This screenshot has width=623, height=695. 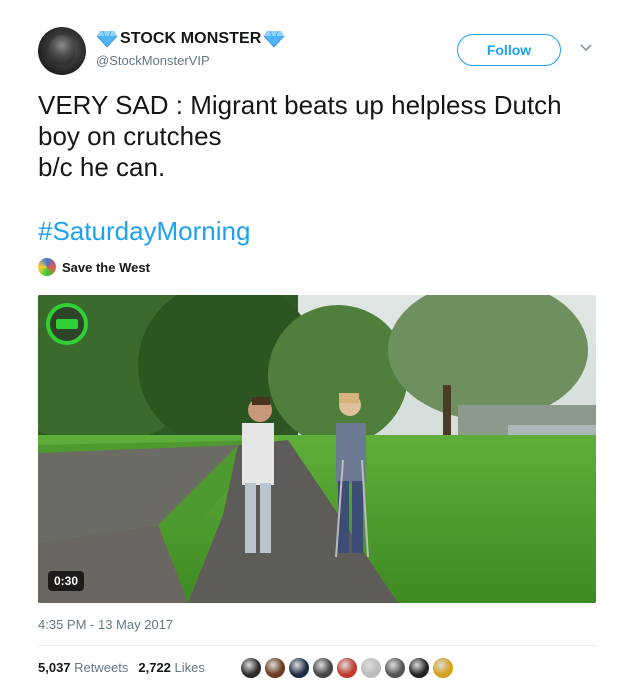 I want to click on liker-avatars, so click(x=347, y=668).